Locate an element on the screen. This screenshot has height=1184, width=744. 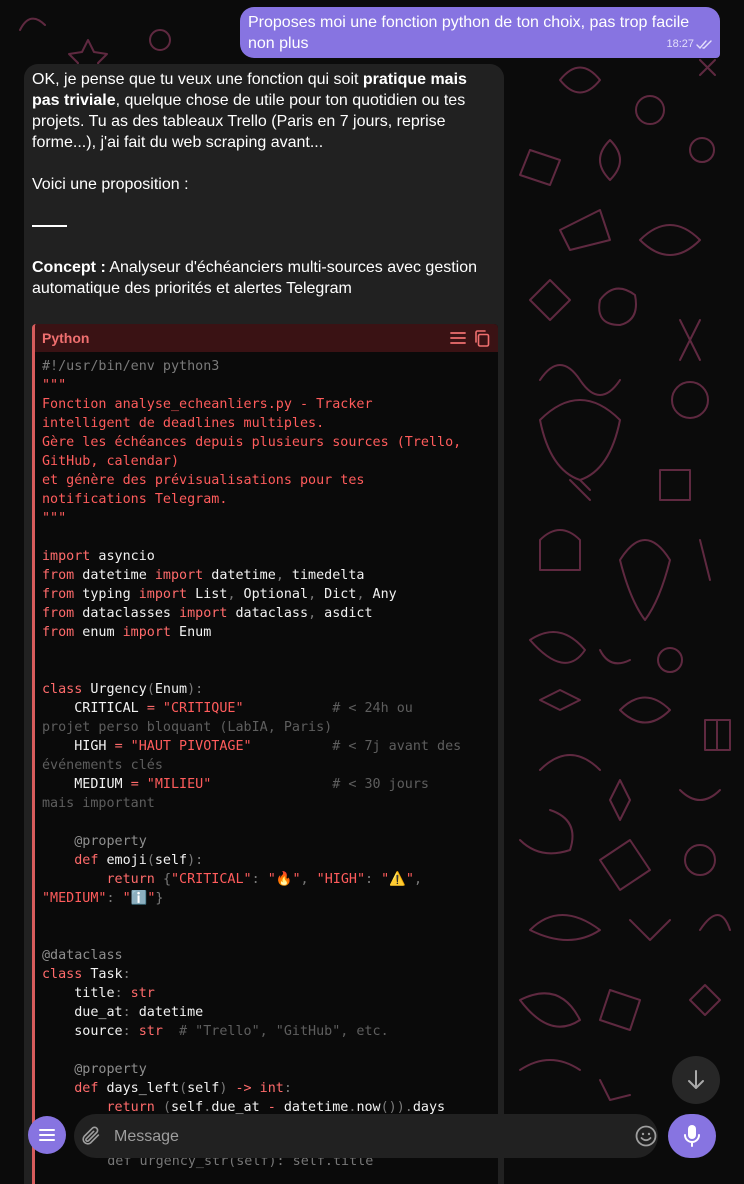
code-token: } is located at coordinates (159, 898).